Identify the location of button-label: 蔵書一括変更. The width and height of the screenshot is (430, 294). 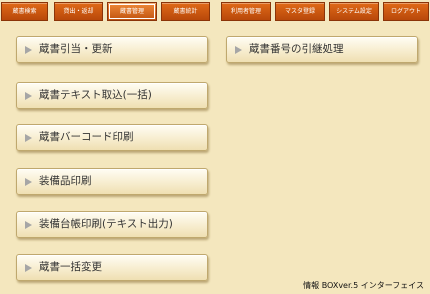
(70, 267).